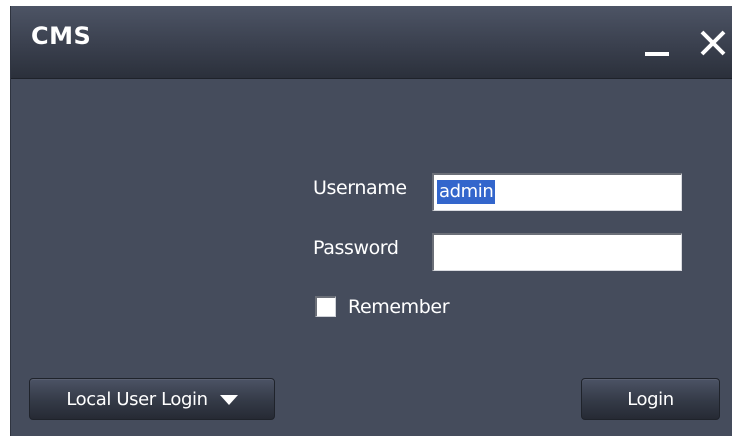 The height and width of the screenshot is (436, 732). What do you see at coordinates (325, 306) in the screenshot?
I see `remember-checkbox` at bounding box center [325, 306].